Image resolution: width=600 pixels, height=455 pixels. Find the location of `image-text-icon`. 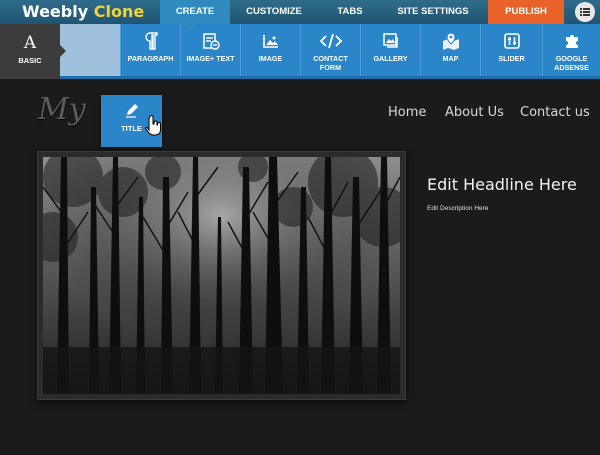

image-text-icon is located at coordinates (211, 41).